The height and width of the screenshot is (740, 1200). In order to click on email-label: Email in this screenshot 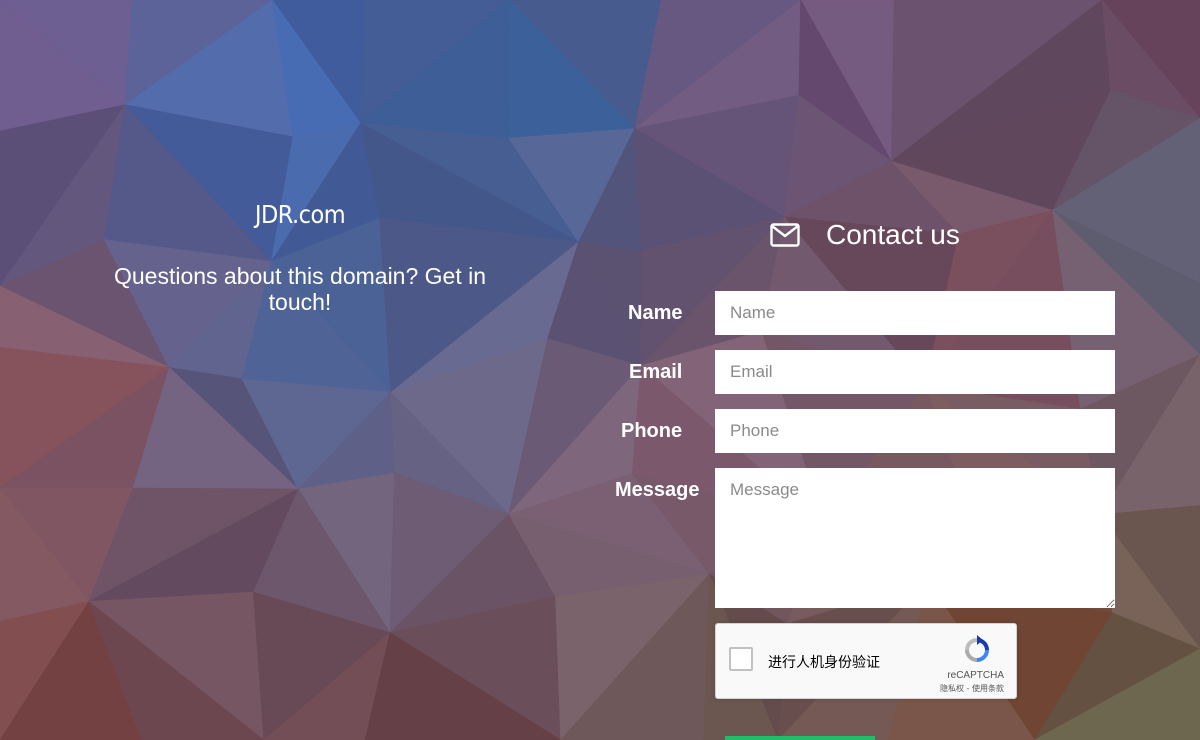, I will do `click(656, 372)`.